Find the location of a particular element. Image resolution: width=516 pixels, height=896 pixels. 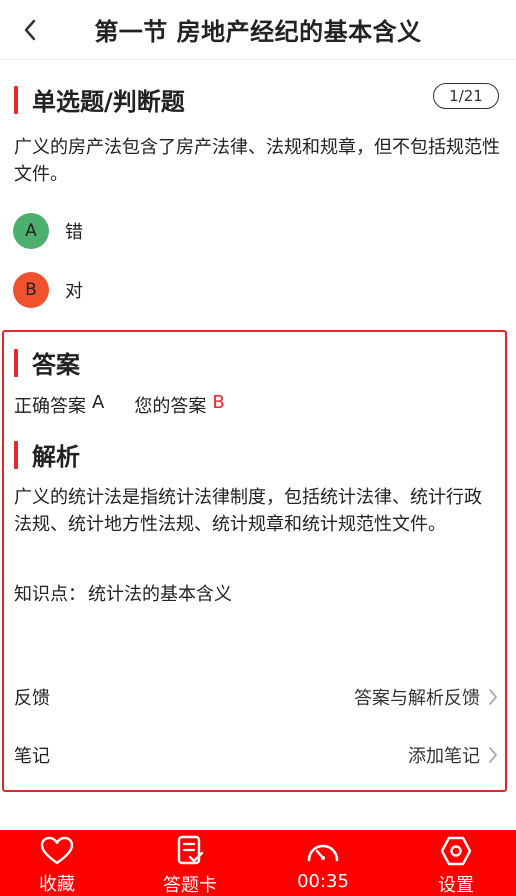

tab-answer-card: 答题卡 is located at coordinates (190, 863).